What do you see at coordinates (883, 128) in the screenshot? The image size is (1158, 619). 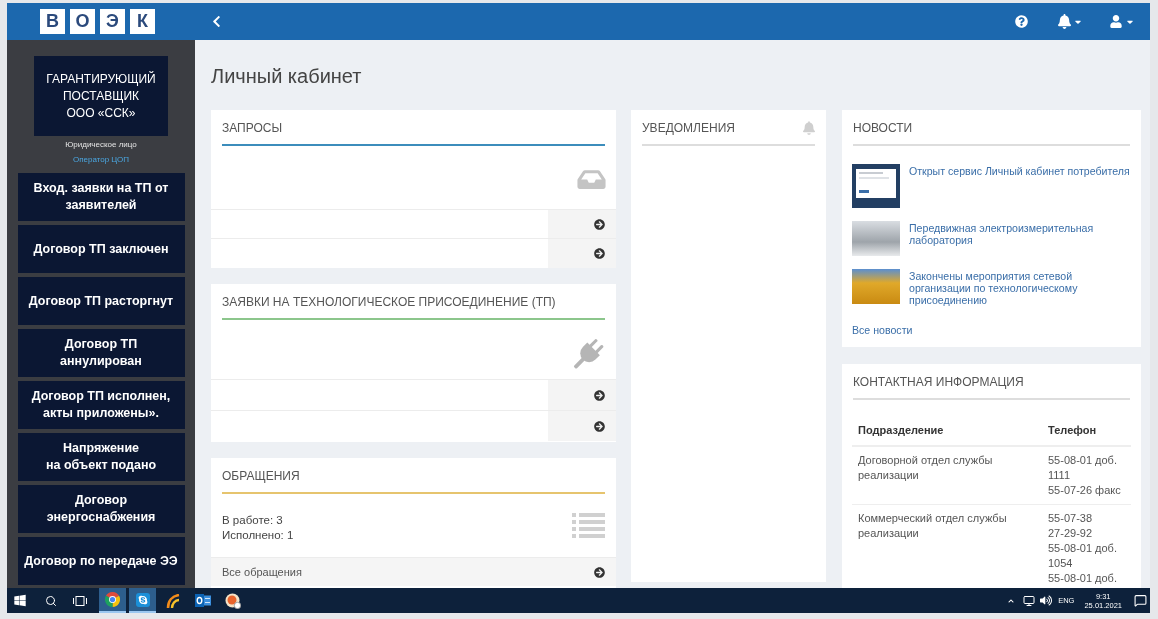 I see `card-title: НОВОСТИ` at bounding box center [883, 128].